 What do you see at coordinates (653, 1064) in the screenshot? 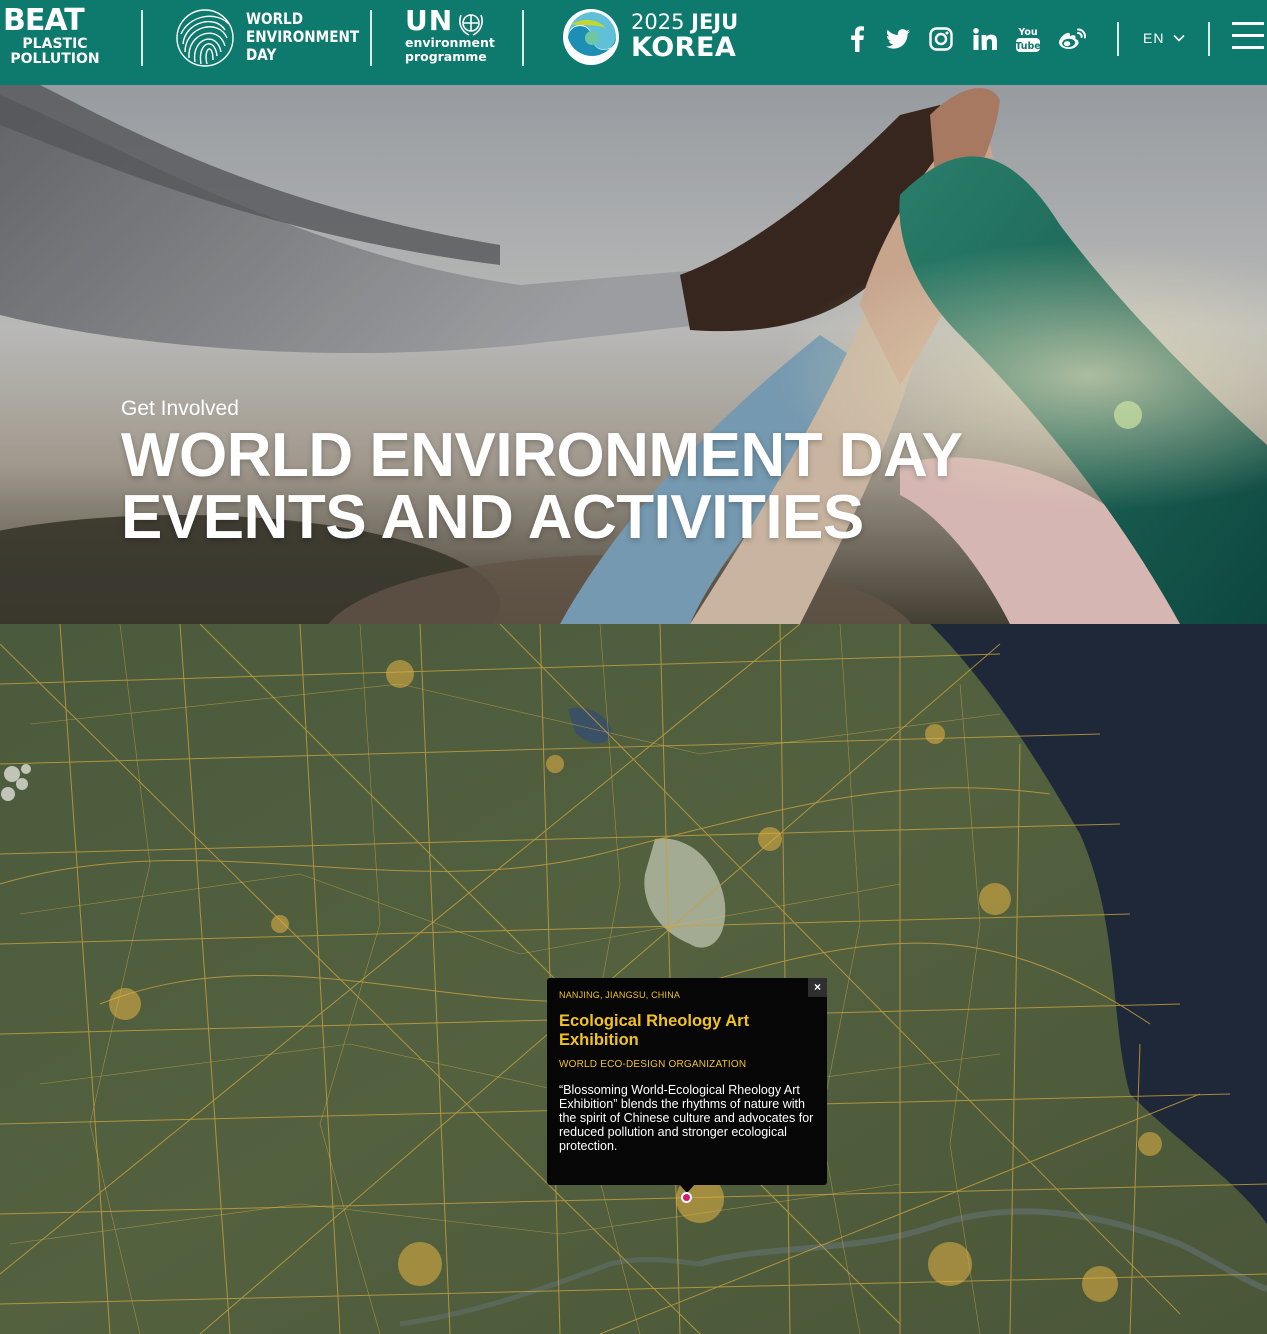
I see `event-organizer: WORLD ECO-DESIGN ORGANIZATION` at bounding box center [653, 1064].